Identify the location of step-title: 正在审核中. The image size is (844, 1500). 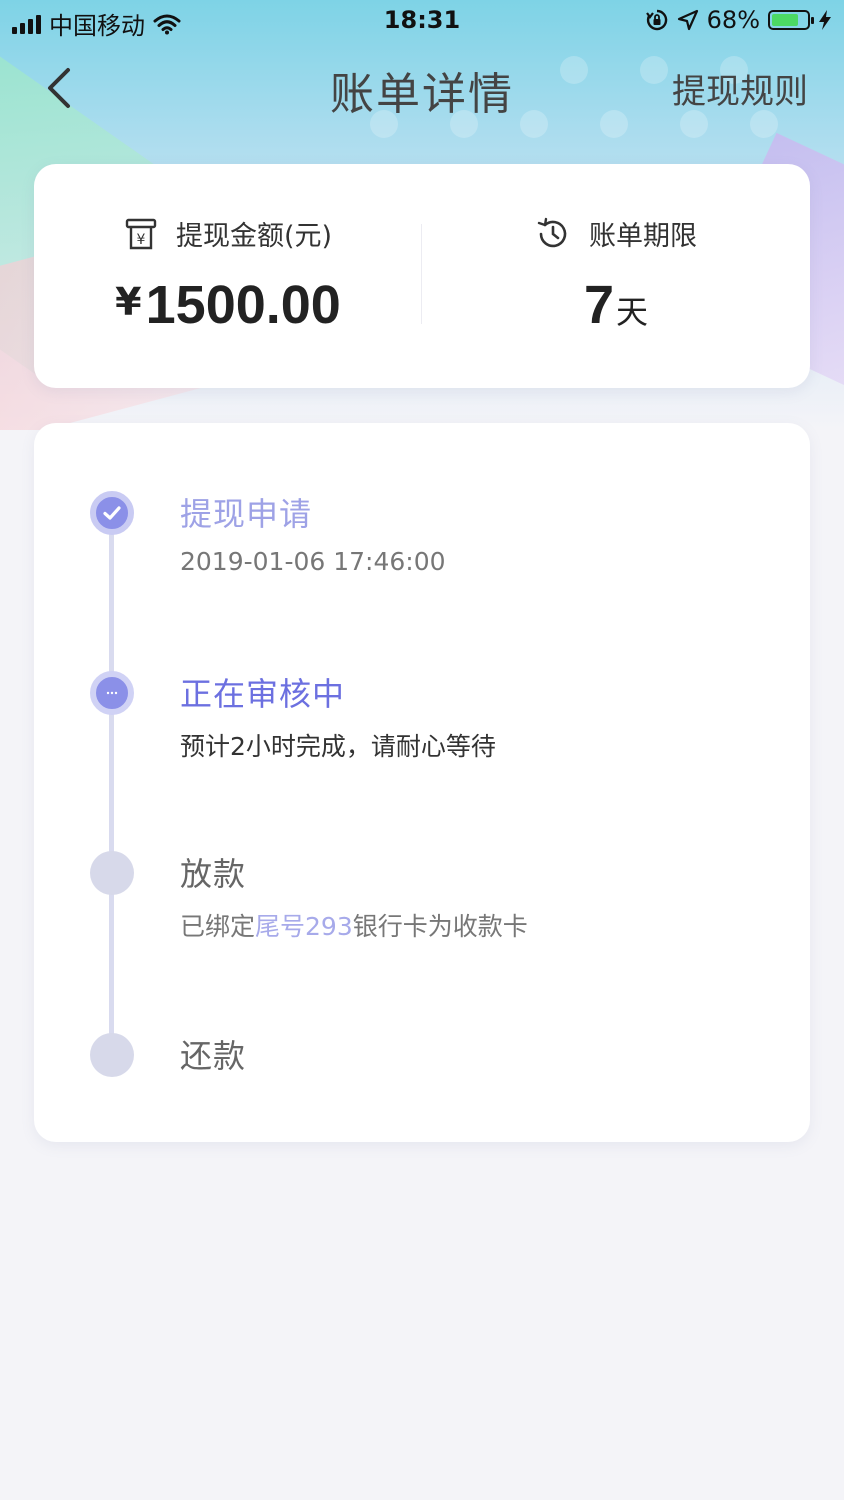
(263, 694).